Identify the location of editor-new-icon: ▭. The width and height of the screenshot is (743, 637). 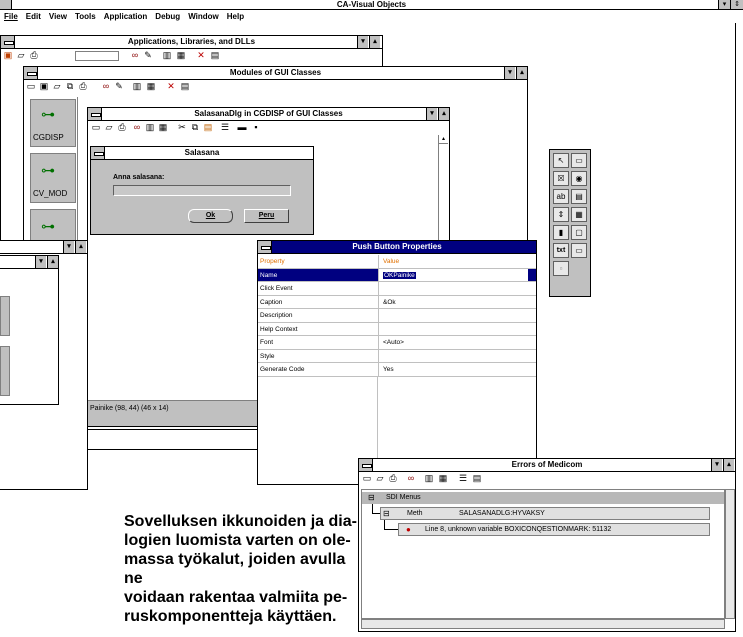
(96, 127).